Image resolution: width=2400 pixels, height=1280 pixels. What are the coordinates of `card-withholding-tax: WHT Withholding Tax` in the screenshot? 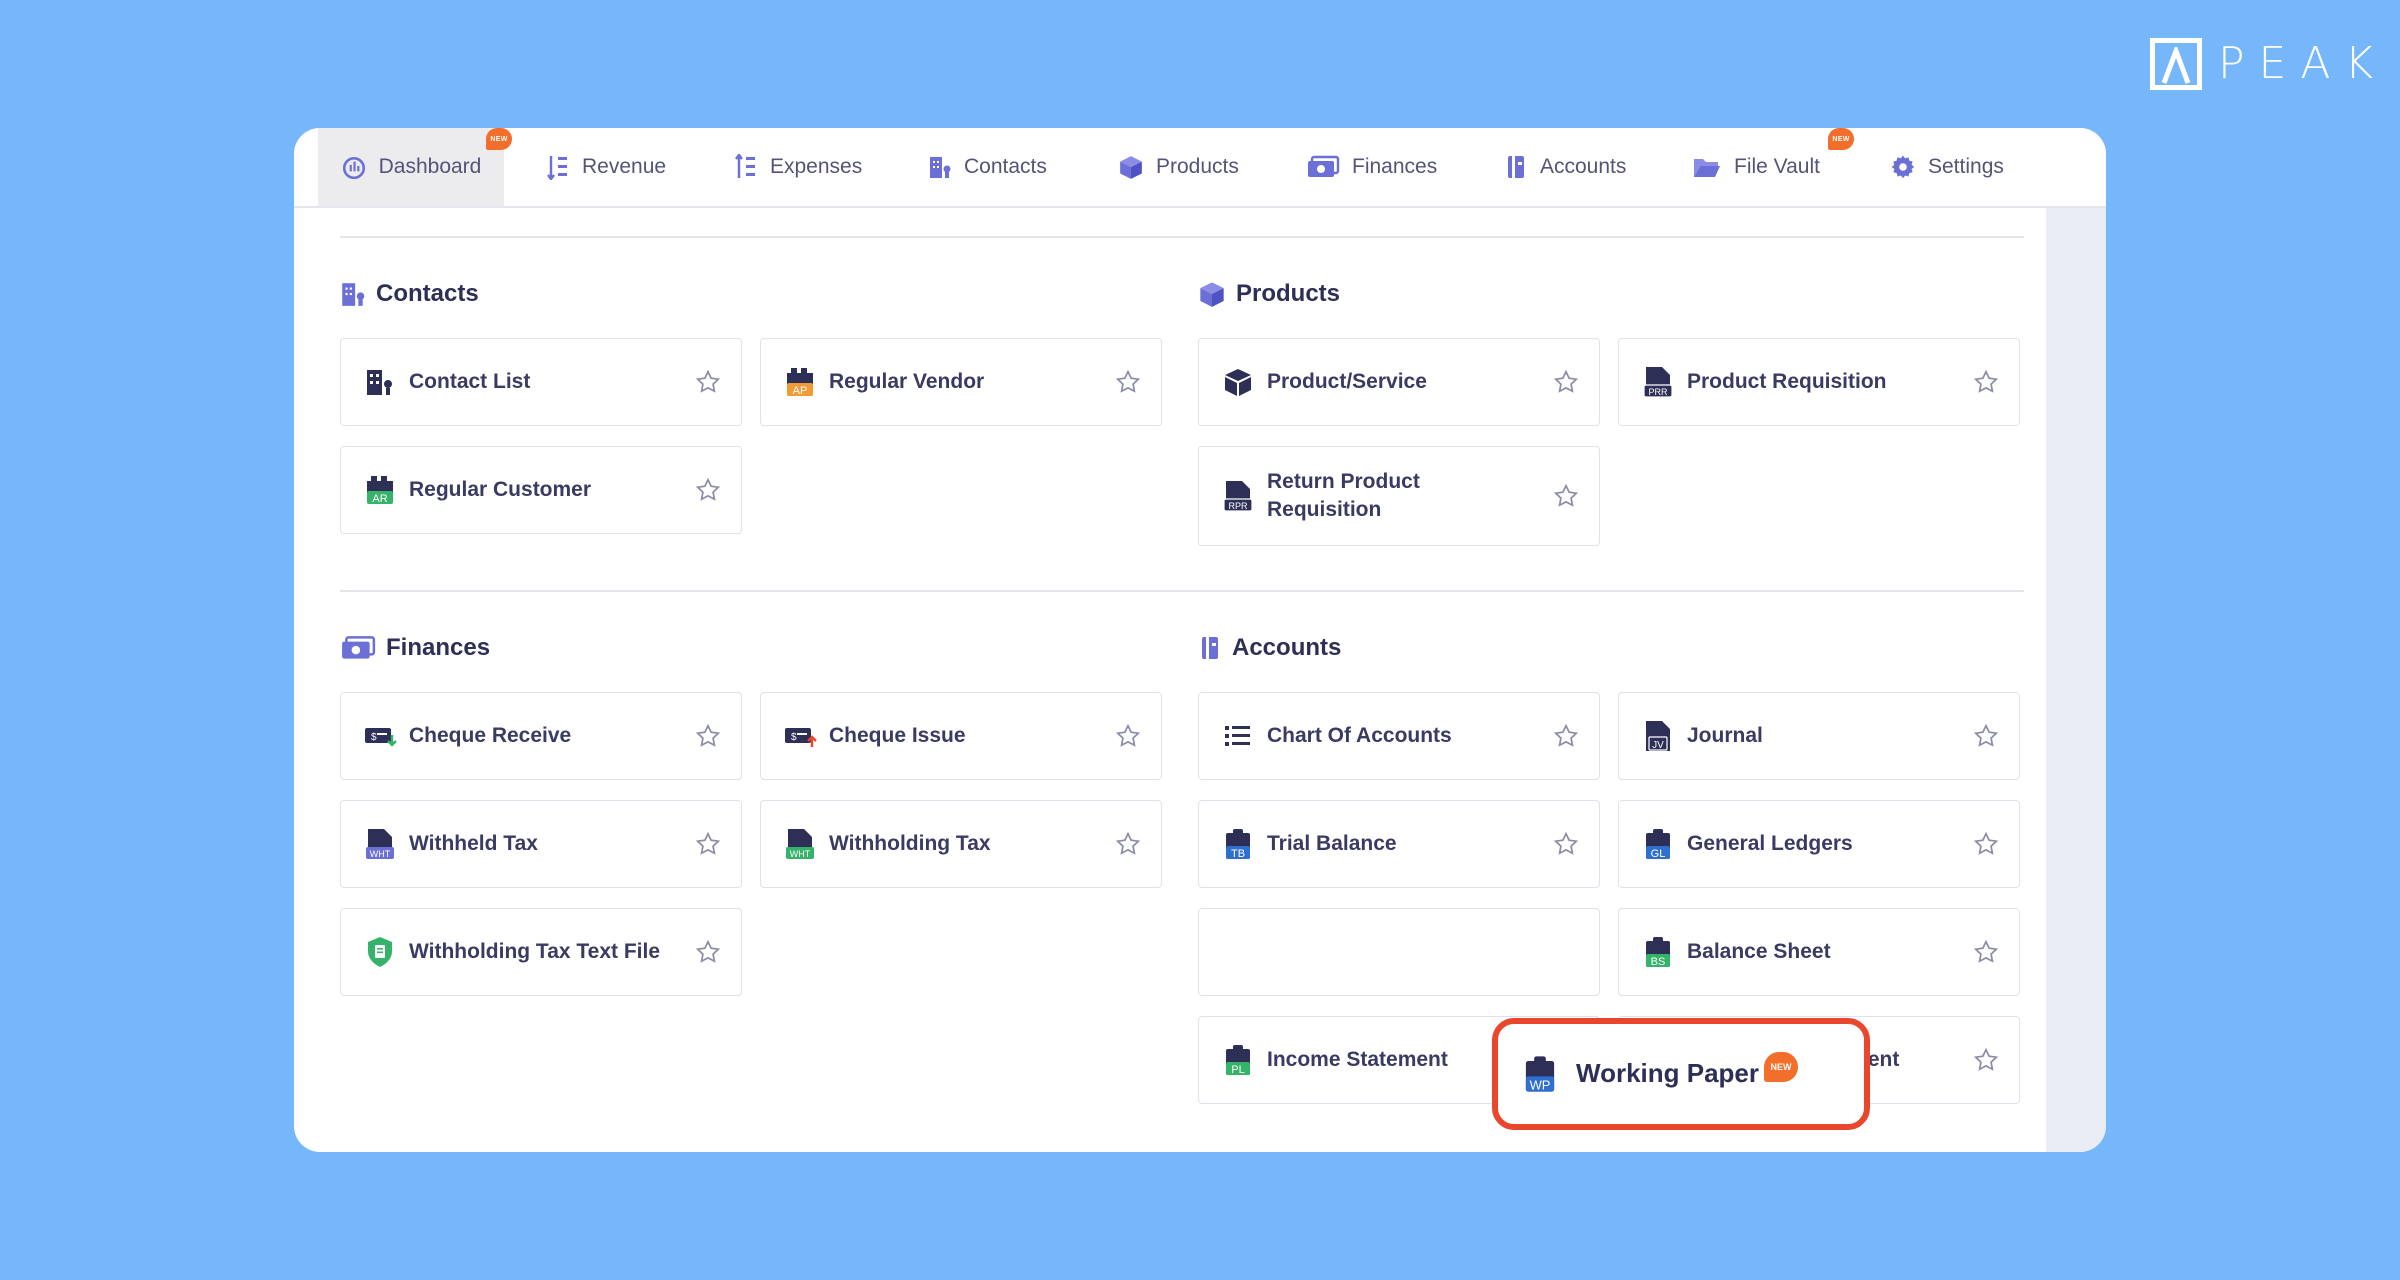 It's located at (961, 844).